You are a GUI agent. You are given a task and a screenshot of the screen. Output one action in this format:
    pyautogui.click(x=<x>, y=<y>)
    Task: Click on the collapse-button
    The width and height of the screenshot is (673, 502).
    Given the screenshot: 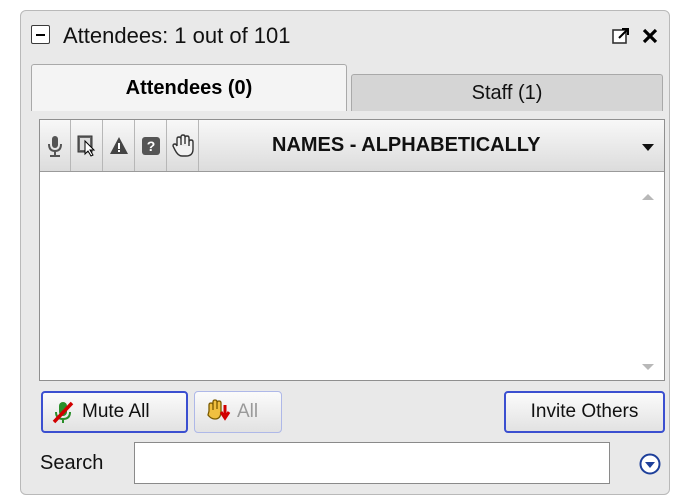 What is the action you would take?
    pyautogui.click(x=40, y=34)
    